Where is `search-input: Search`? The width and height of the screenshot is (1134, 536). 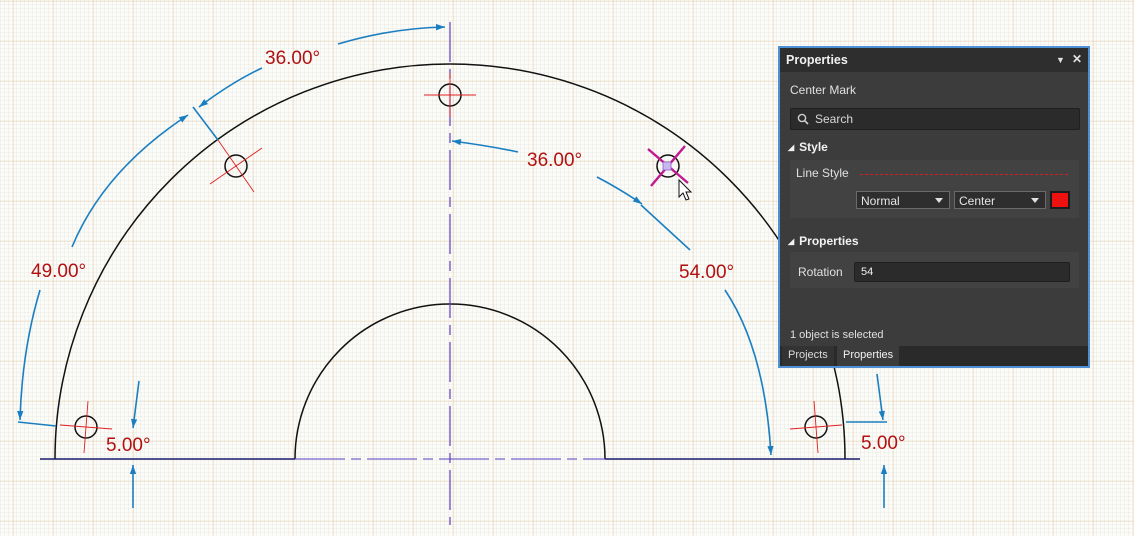
search-input: Search is located at coordinates (935, 119).